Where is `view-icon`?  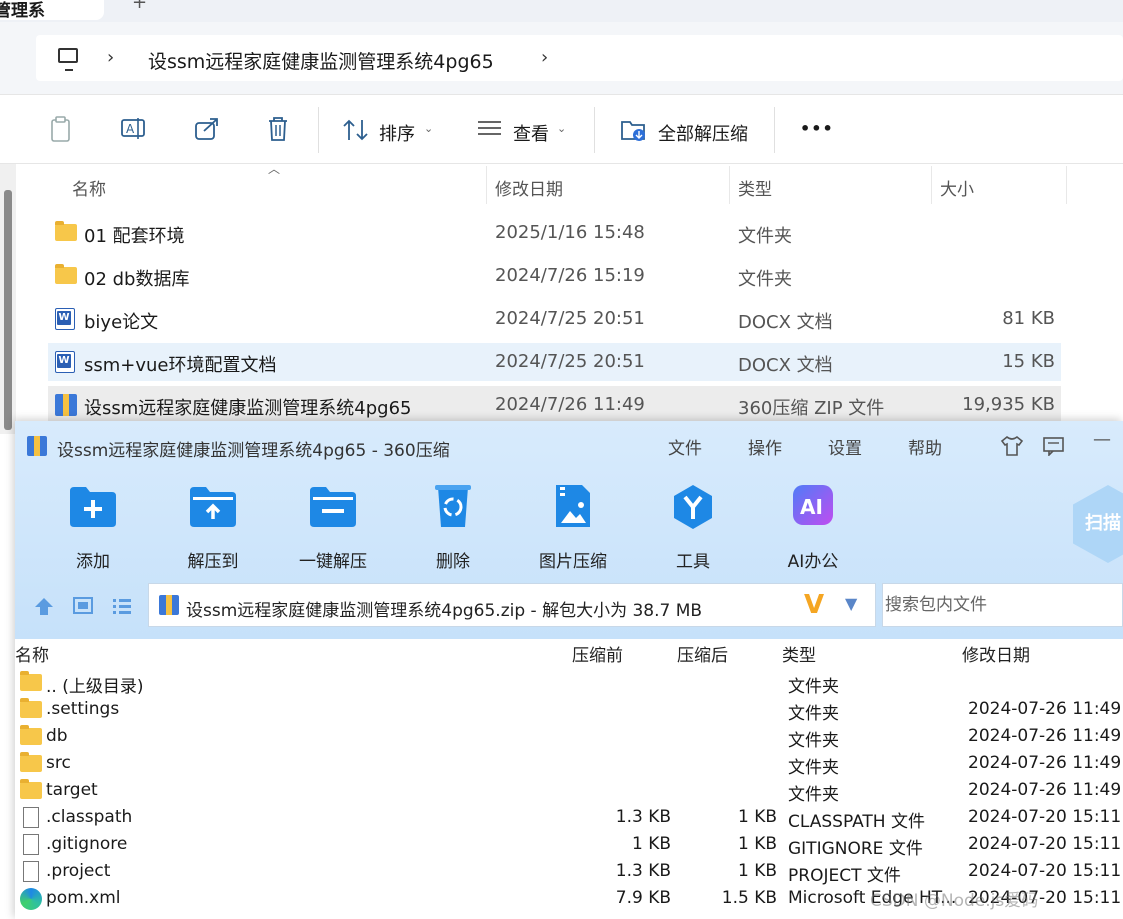 view-icon is located at coordinates (490, 129).